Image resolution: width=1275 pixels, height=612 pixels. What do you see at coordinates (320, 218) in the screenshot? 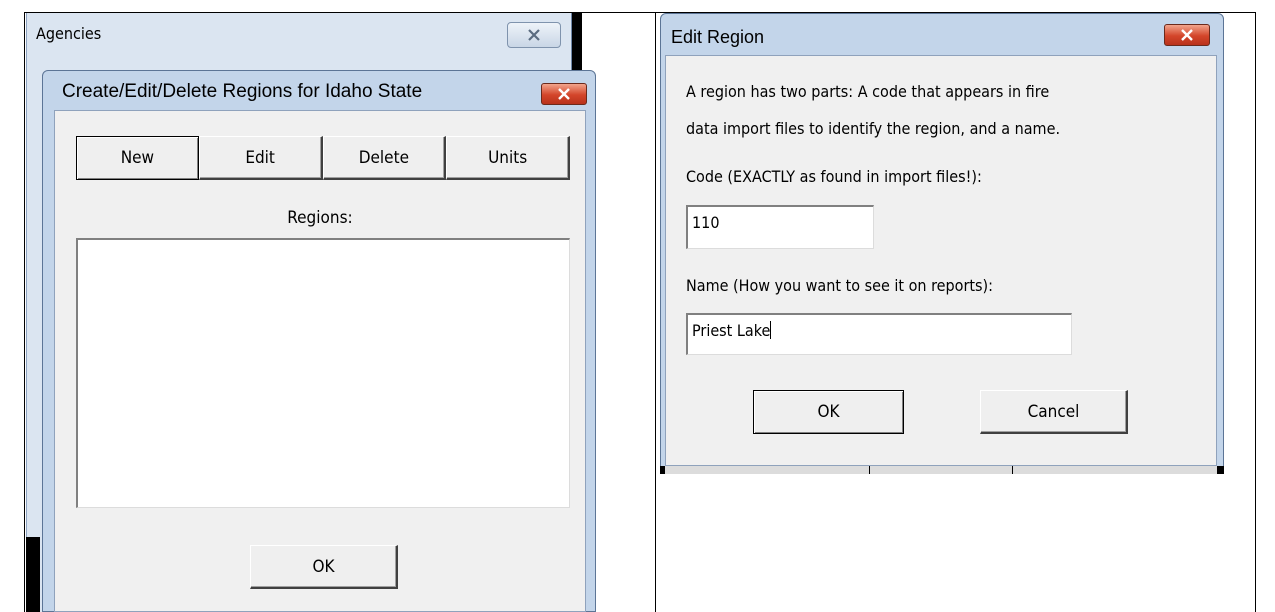
I see `regions-label: Regions:` at bounding box center [320, 218].